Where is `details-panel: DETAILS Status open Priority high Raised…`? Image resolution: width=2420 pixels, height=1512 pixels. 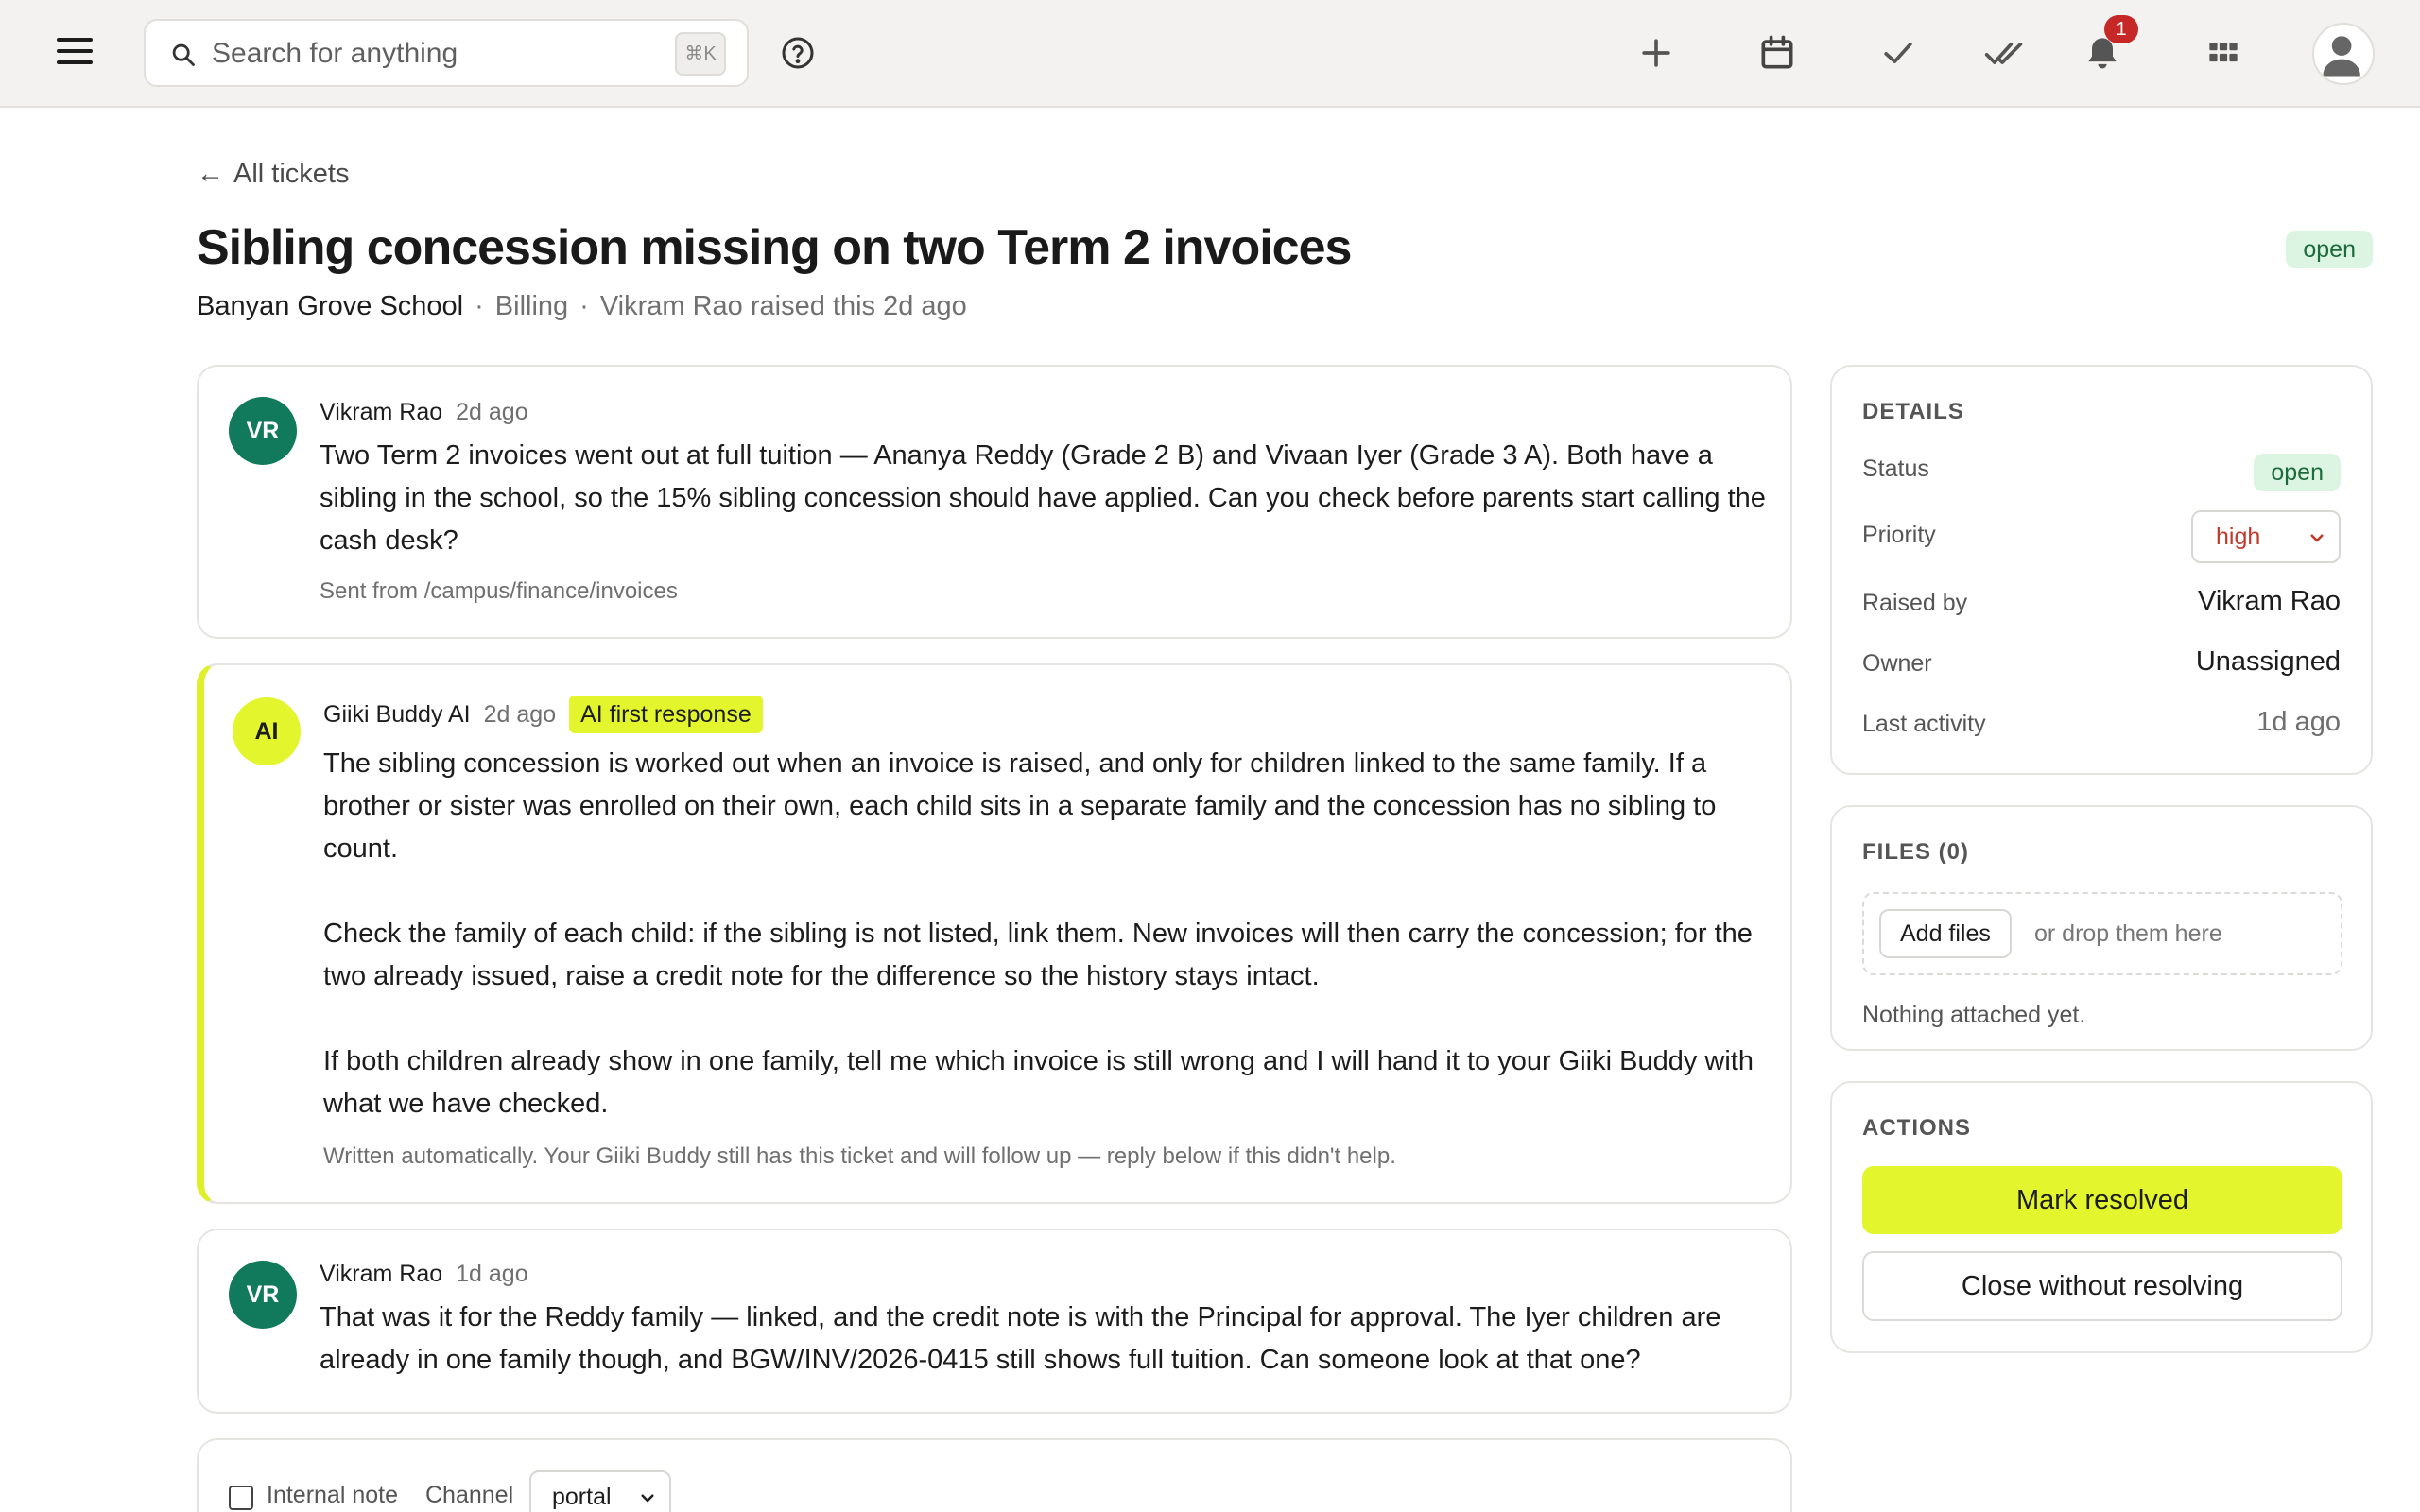 details-panel: DETAILS Status open Priority high Raised… is located at coordinates (2101, 570).